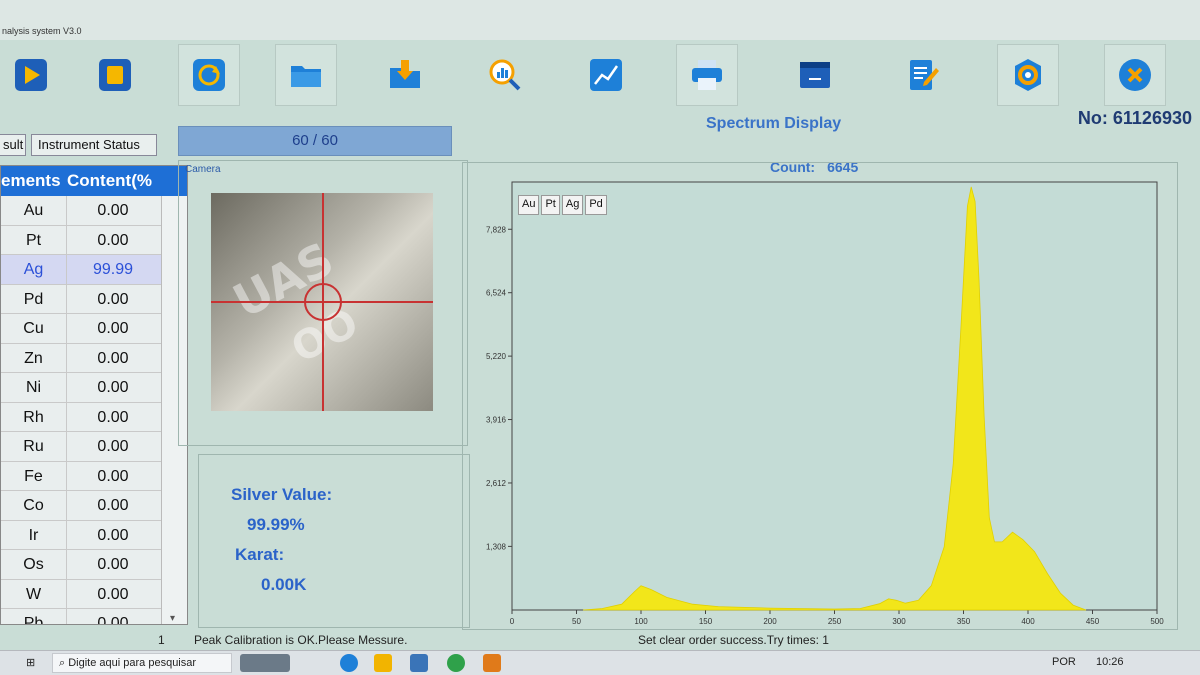 The image size is (1200, 675). Describe the element at coordinates (94, 299) in the screenshot. I see `element-row-pd: Pd 0.00` at that location.